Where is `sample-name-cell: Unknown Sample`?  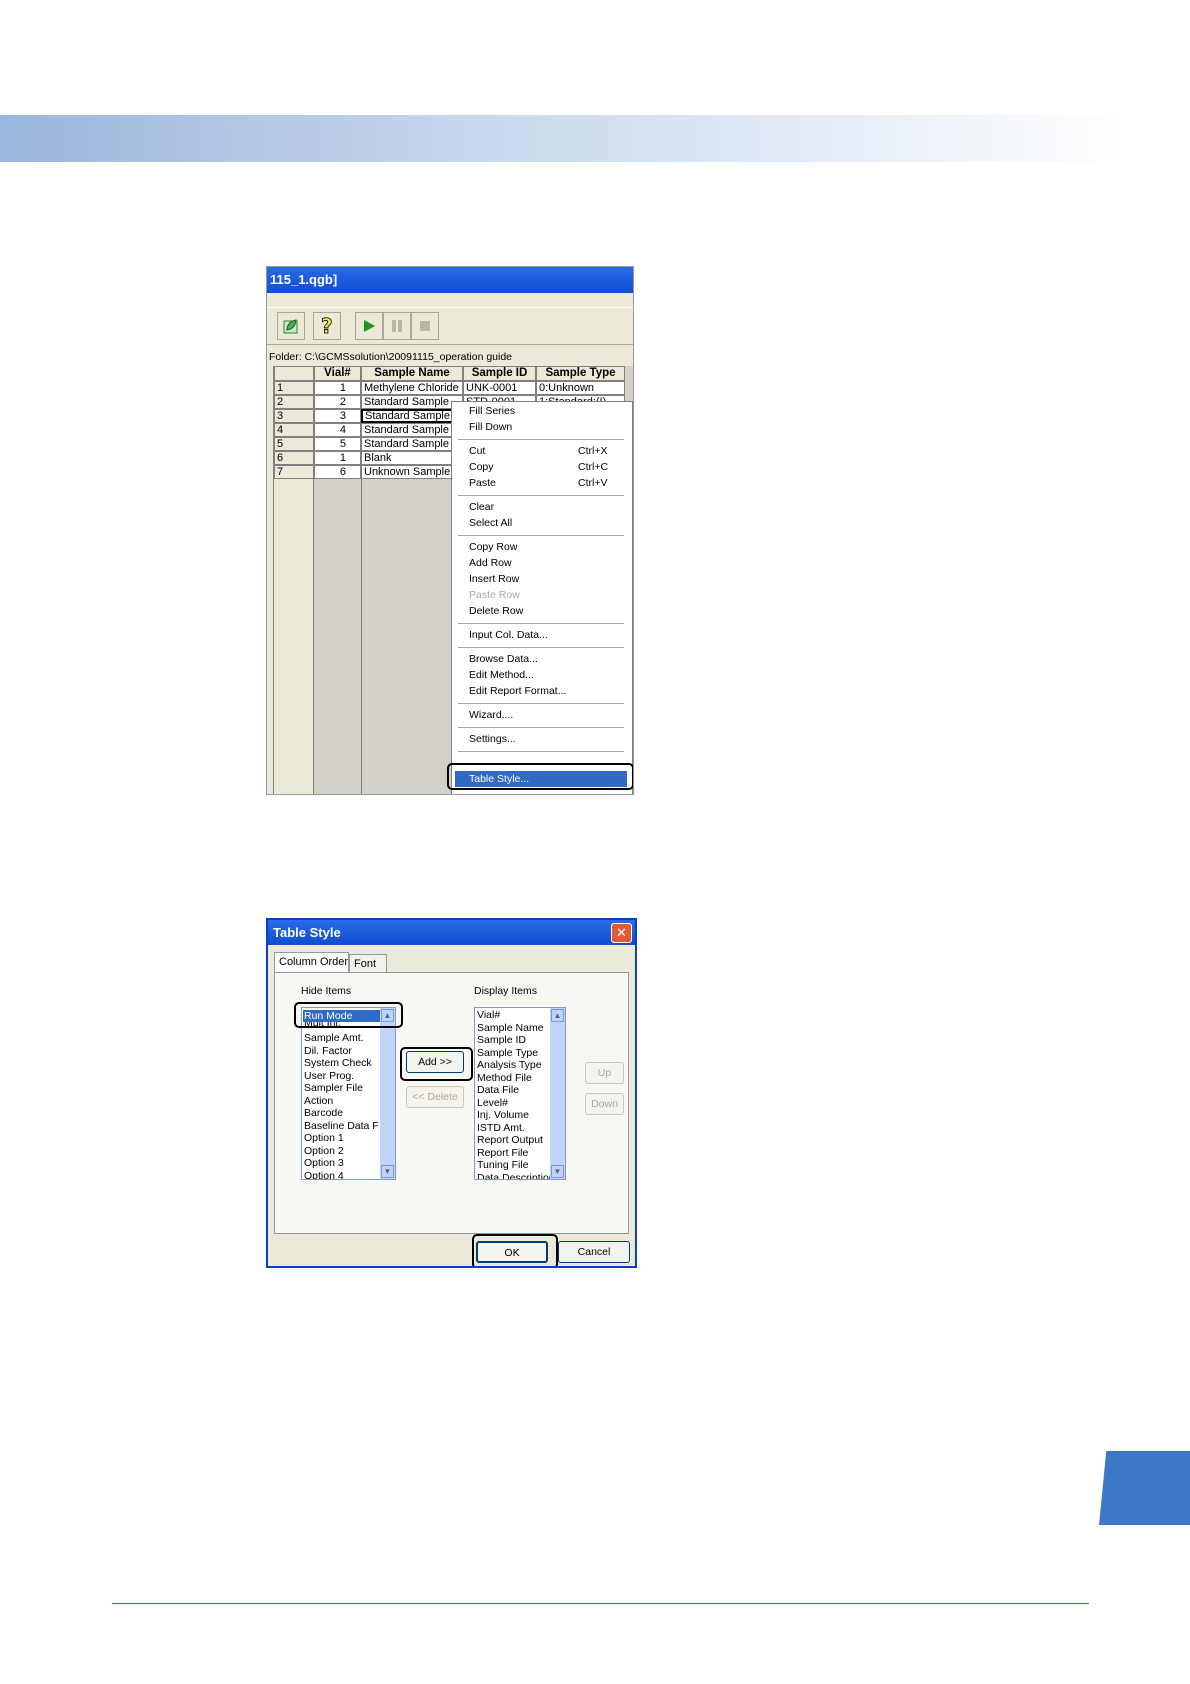 sample-name-cell: Unknown Sample is located at coordinates (412, 472).